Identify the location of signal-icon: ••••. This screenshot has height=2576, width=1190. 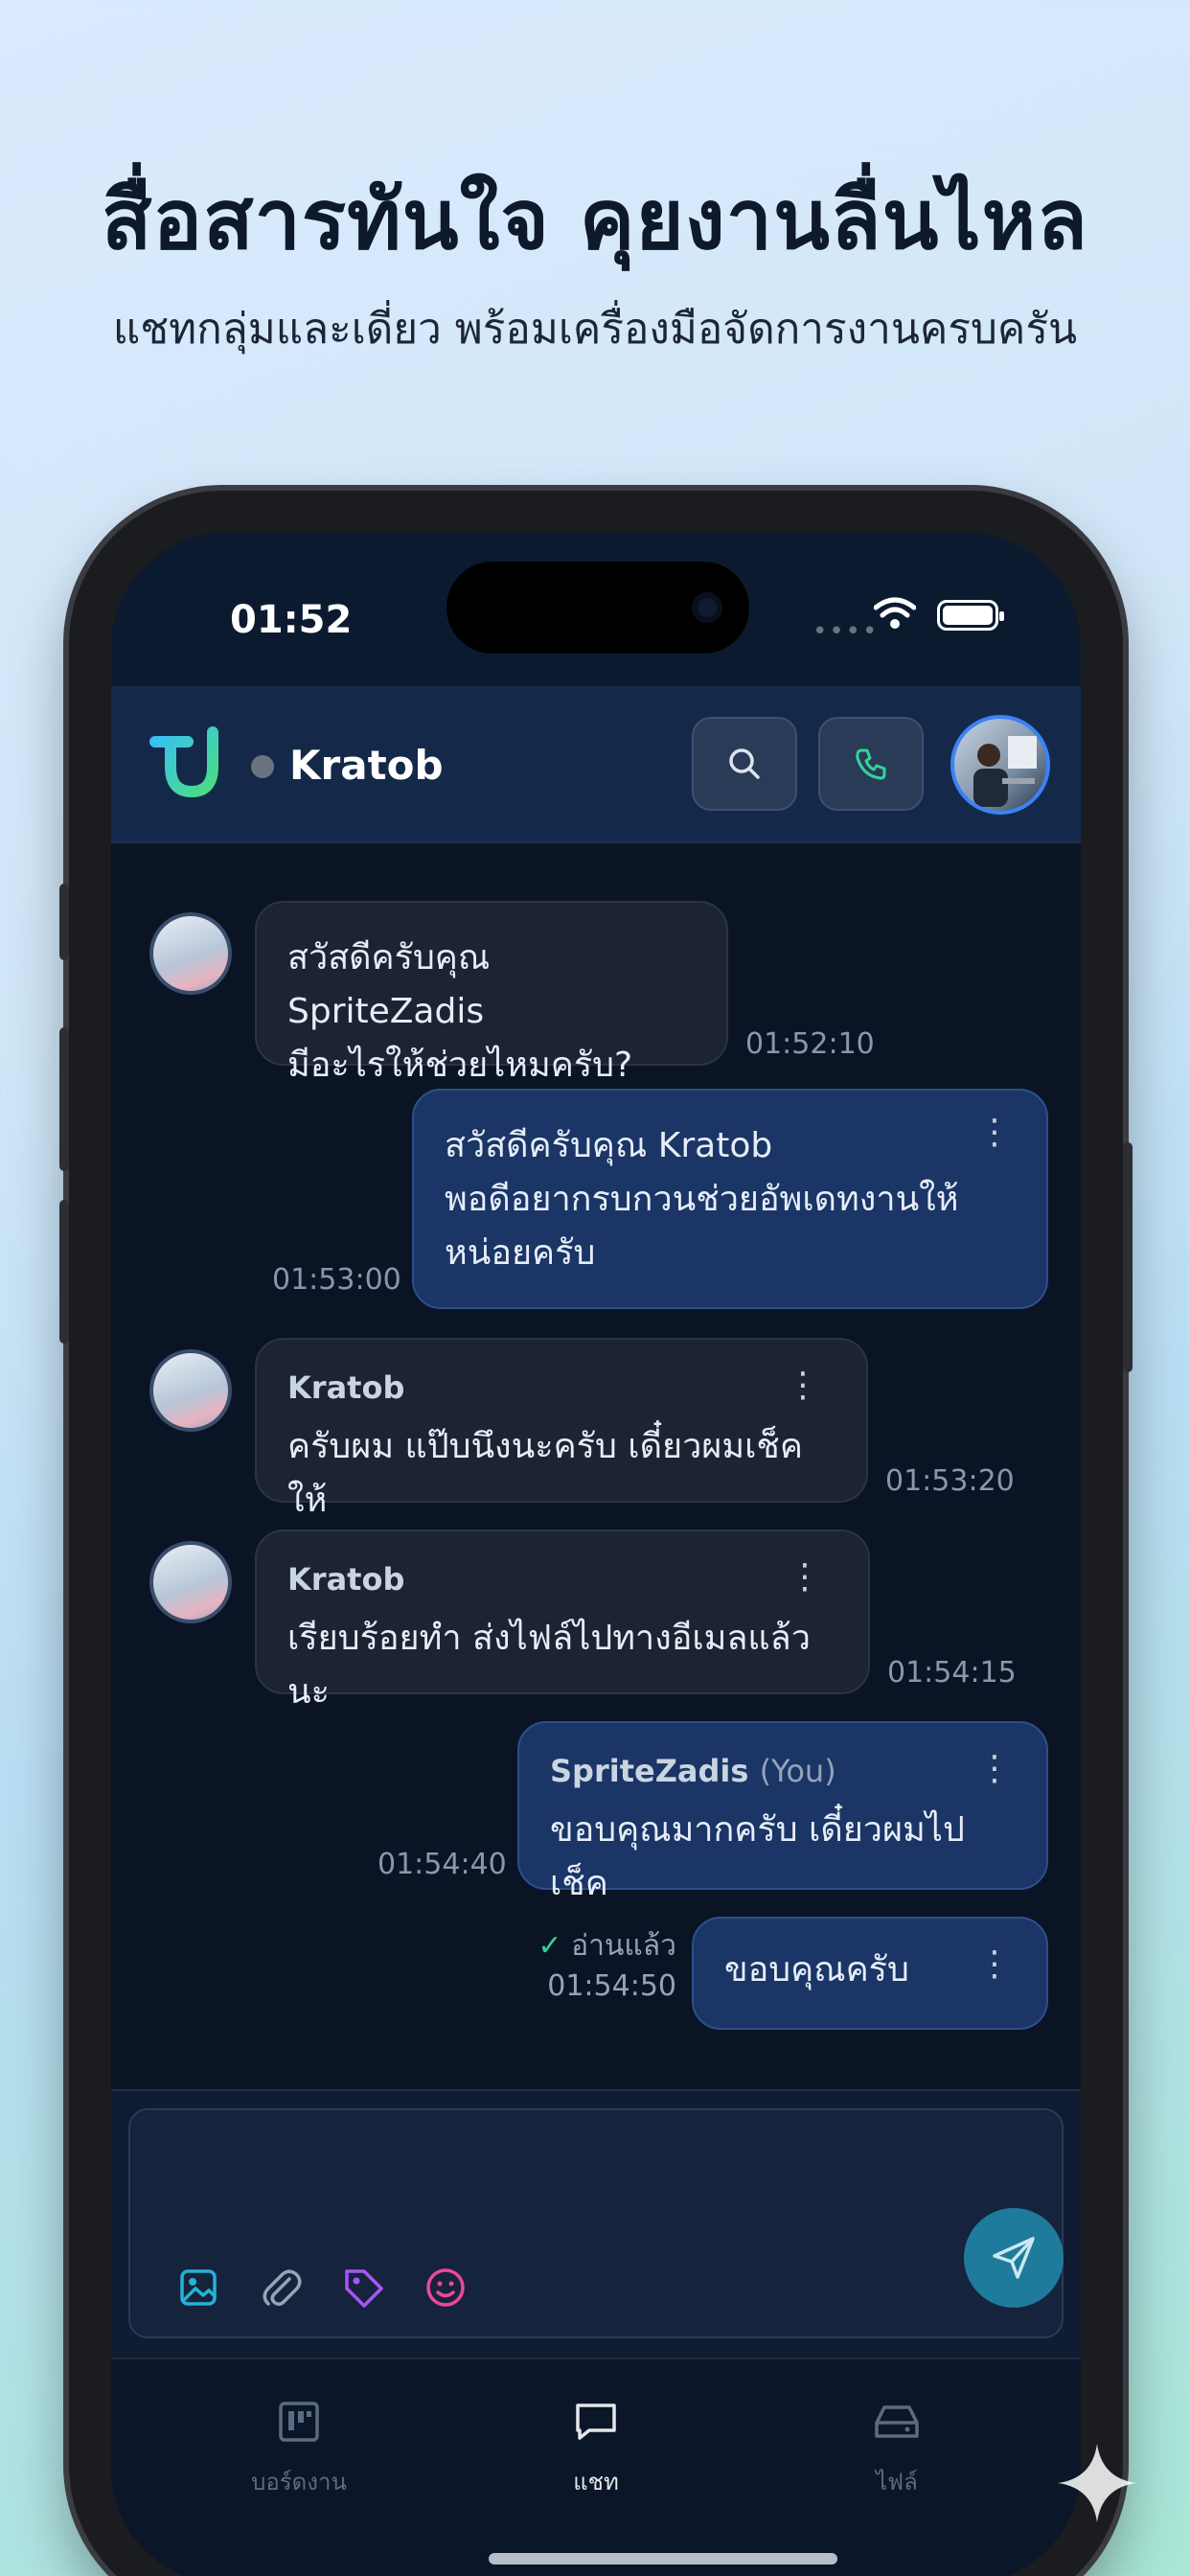
(846, 631).